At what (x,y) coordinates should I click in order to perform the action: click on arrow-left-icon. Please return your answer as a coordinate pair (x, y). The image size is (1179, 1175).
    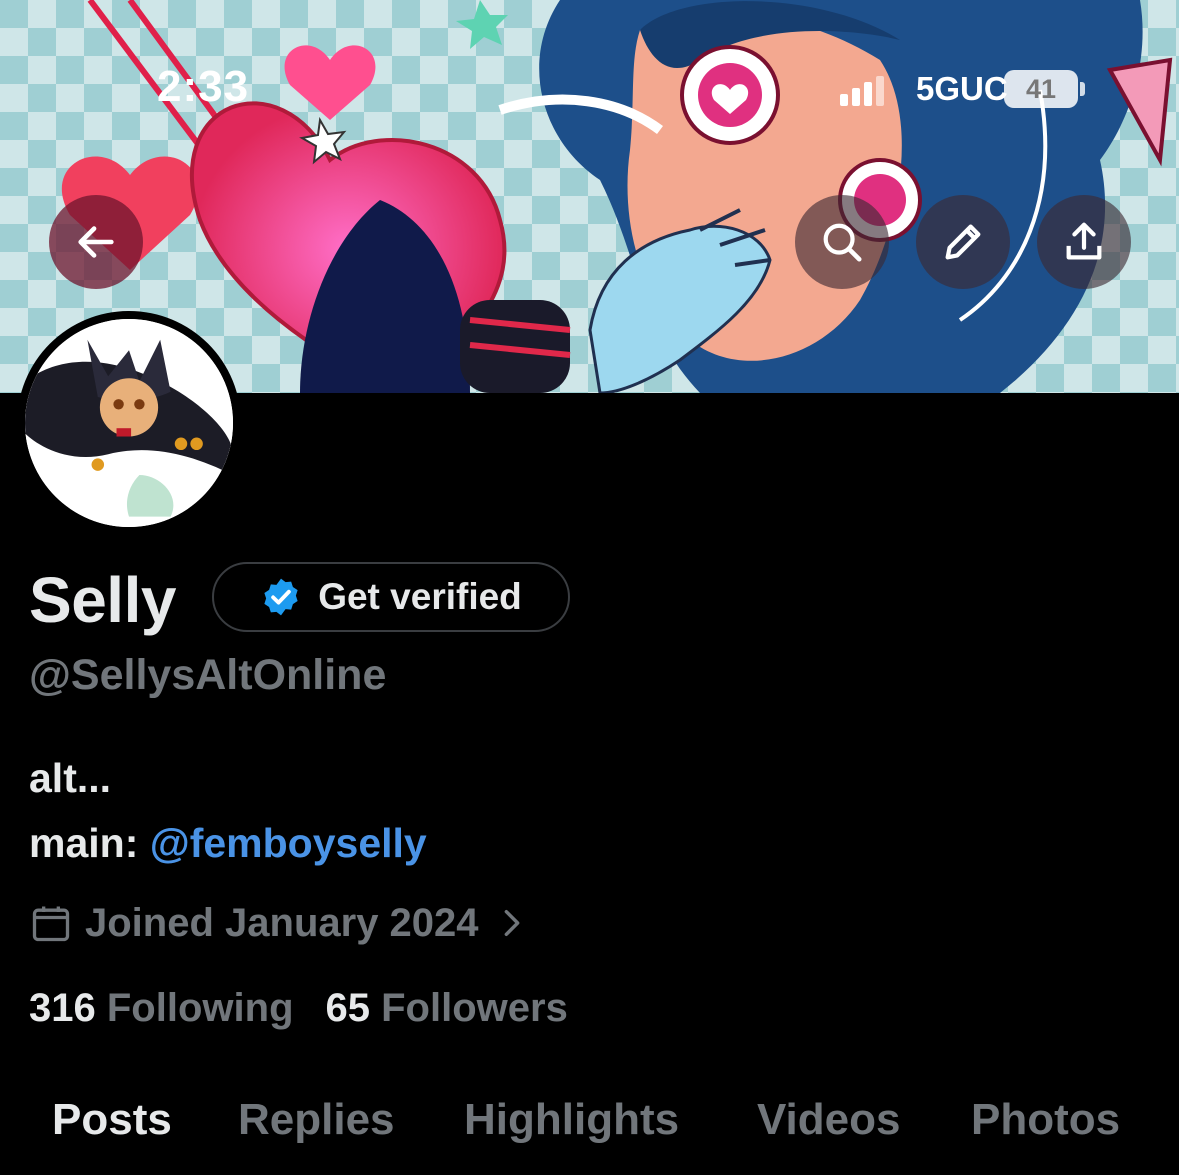
    Looking at the image, I should click on (96, 242).